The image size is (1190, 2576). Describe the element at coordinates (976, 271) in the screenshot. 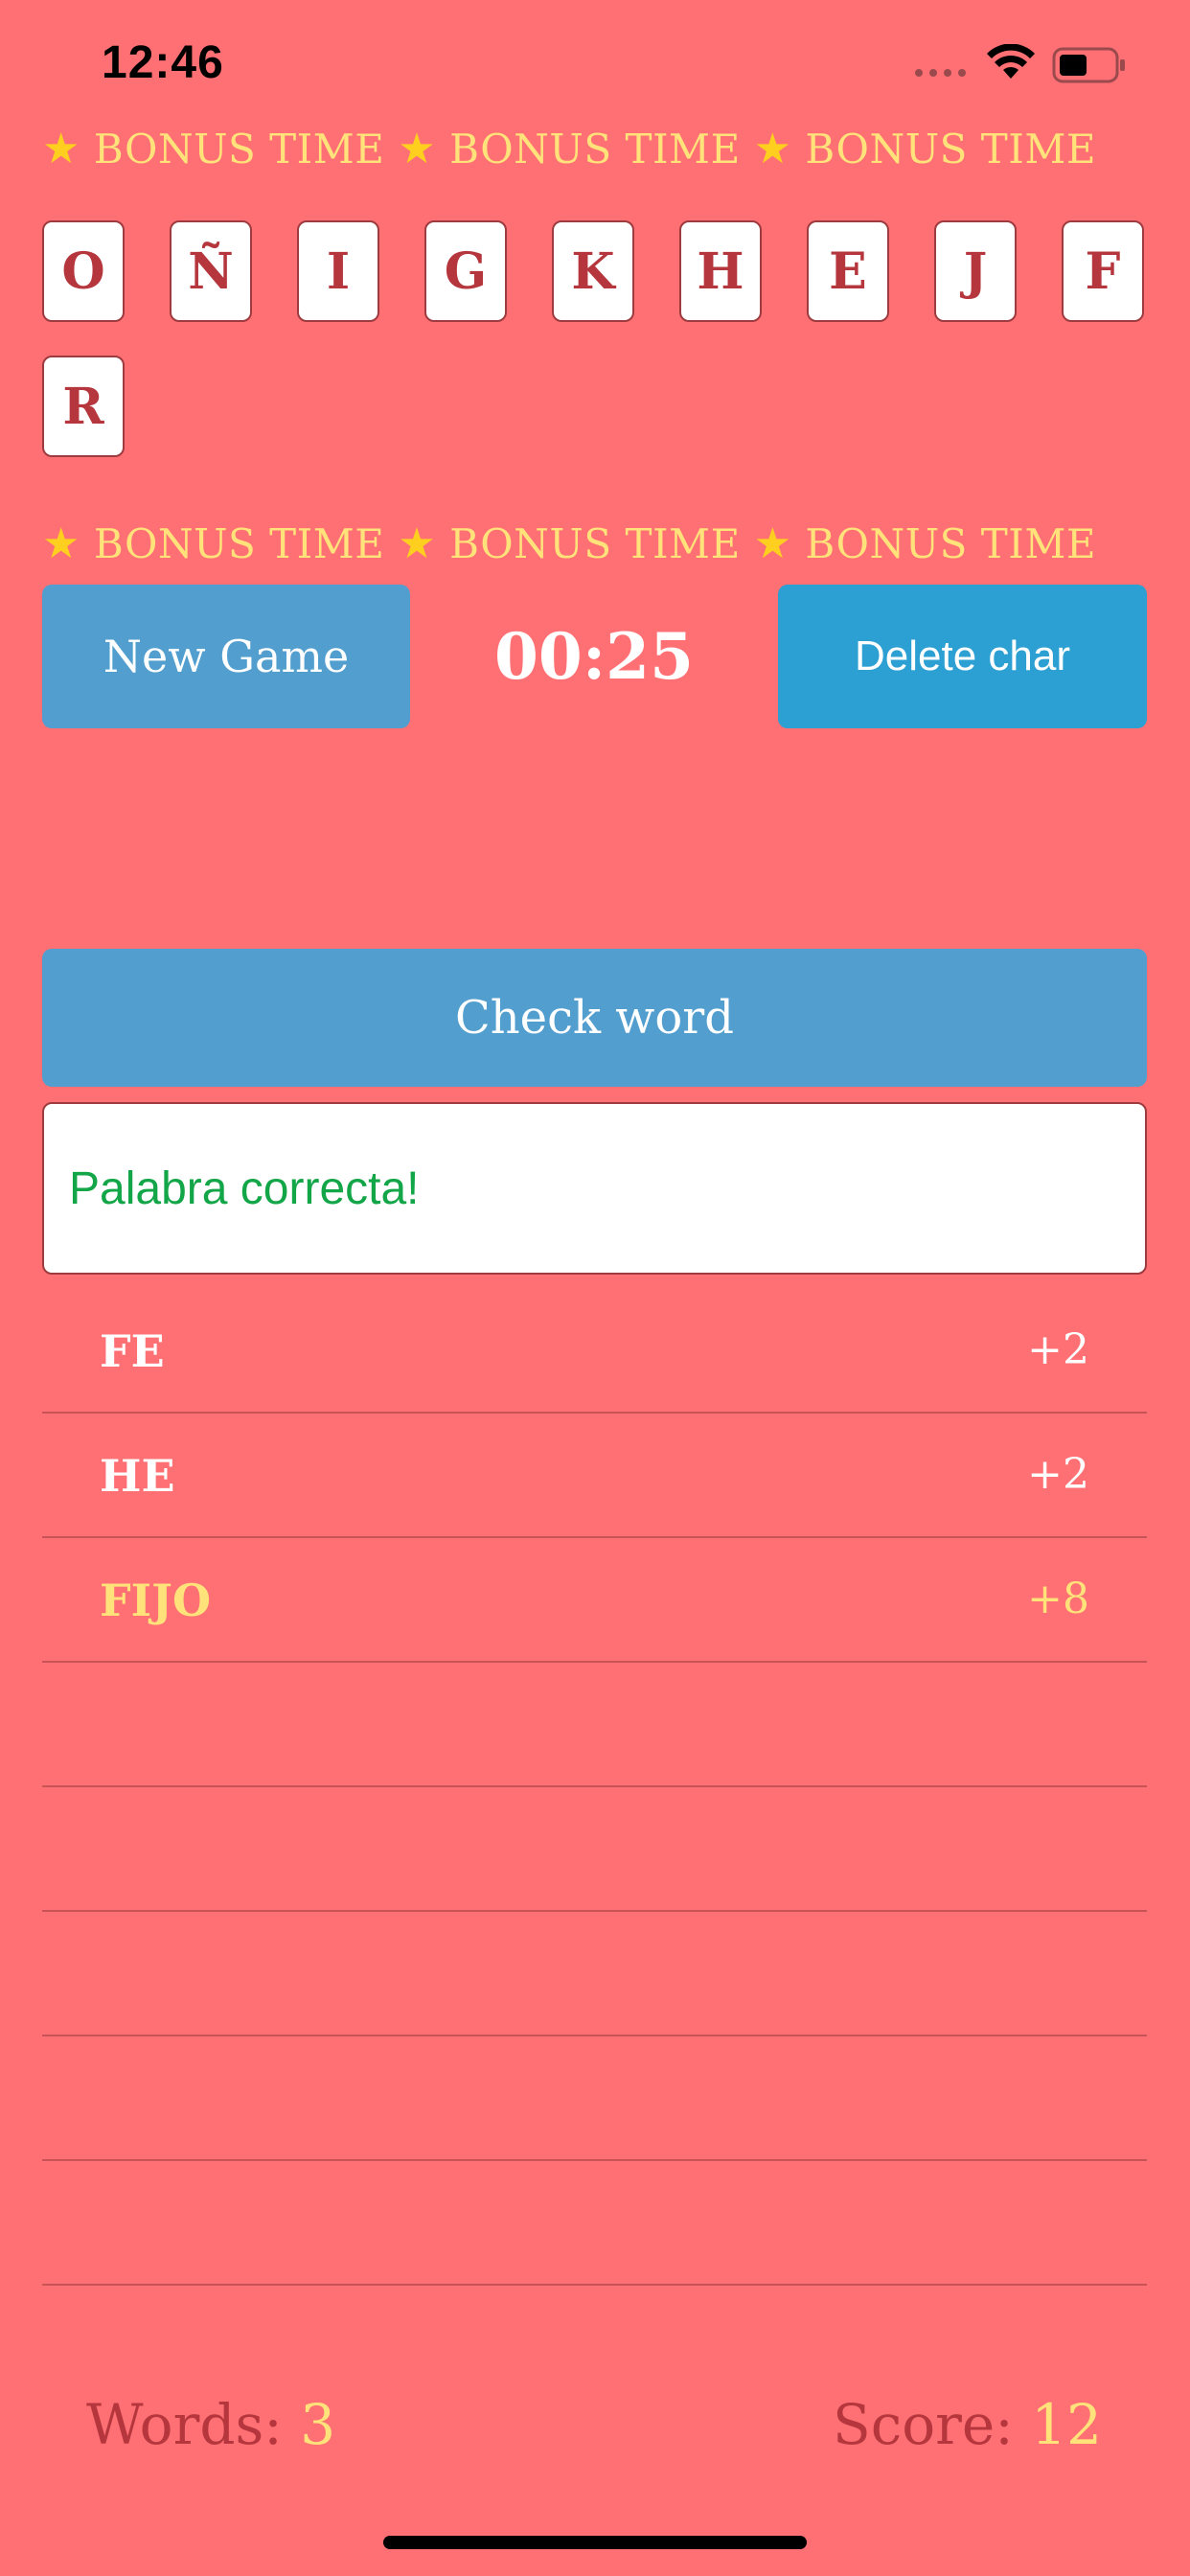

I see `letter-tile: J` at that location.